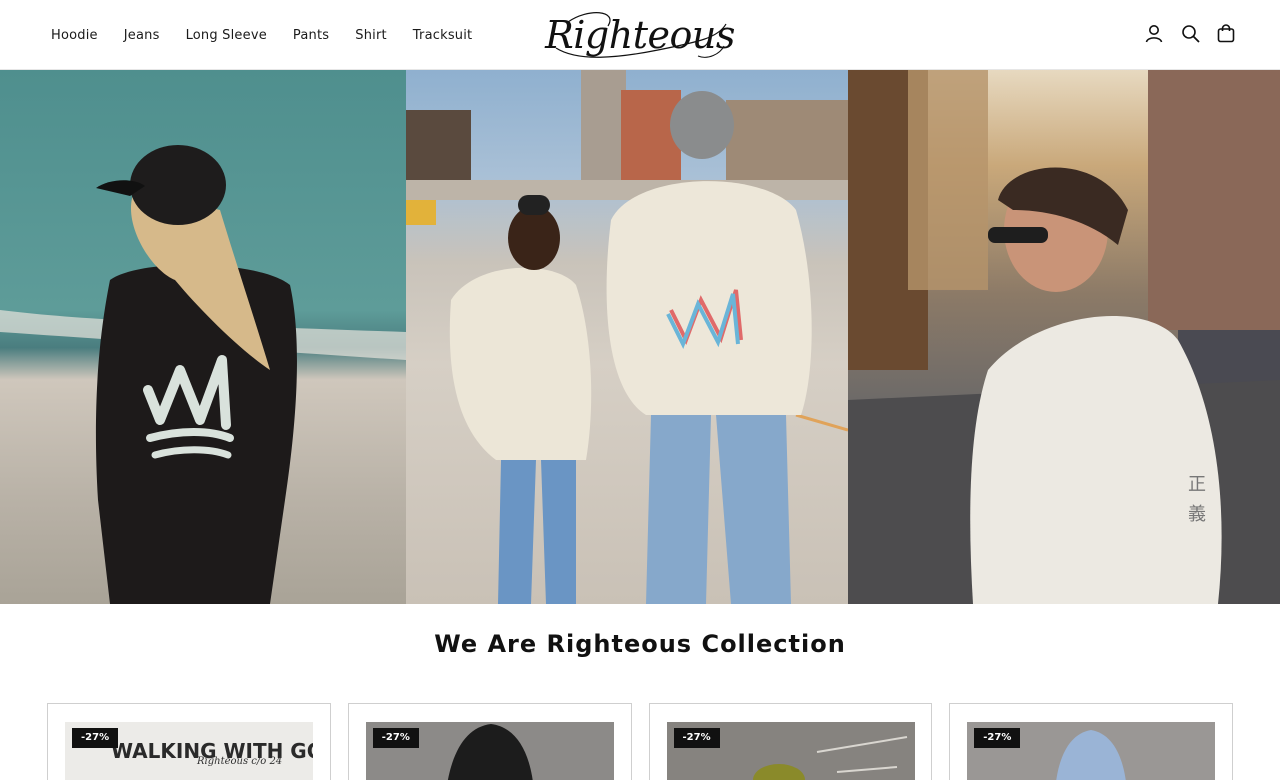 The width and height of the screenshot is (1280, 780). I want to click on product-image-script: Righteous c/o 24, so click(239, 761).